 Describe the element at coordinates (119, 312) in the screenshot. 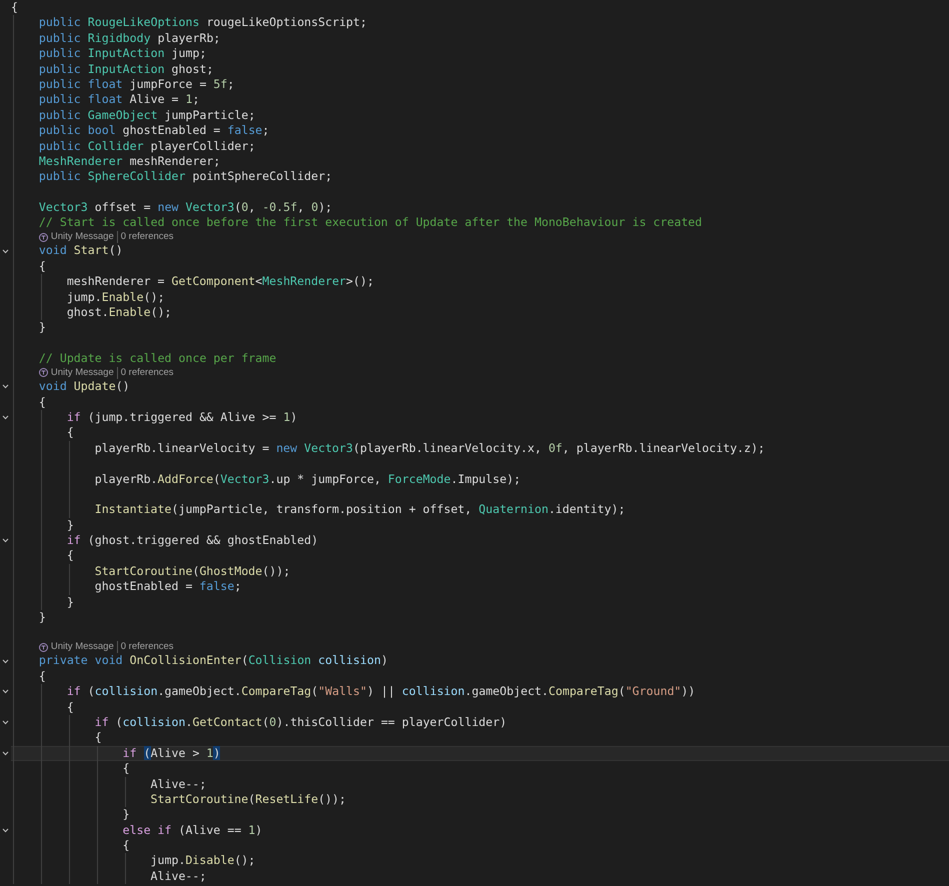

I see `code-line: ghost.Enable();` at that location.